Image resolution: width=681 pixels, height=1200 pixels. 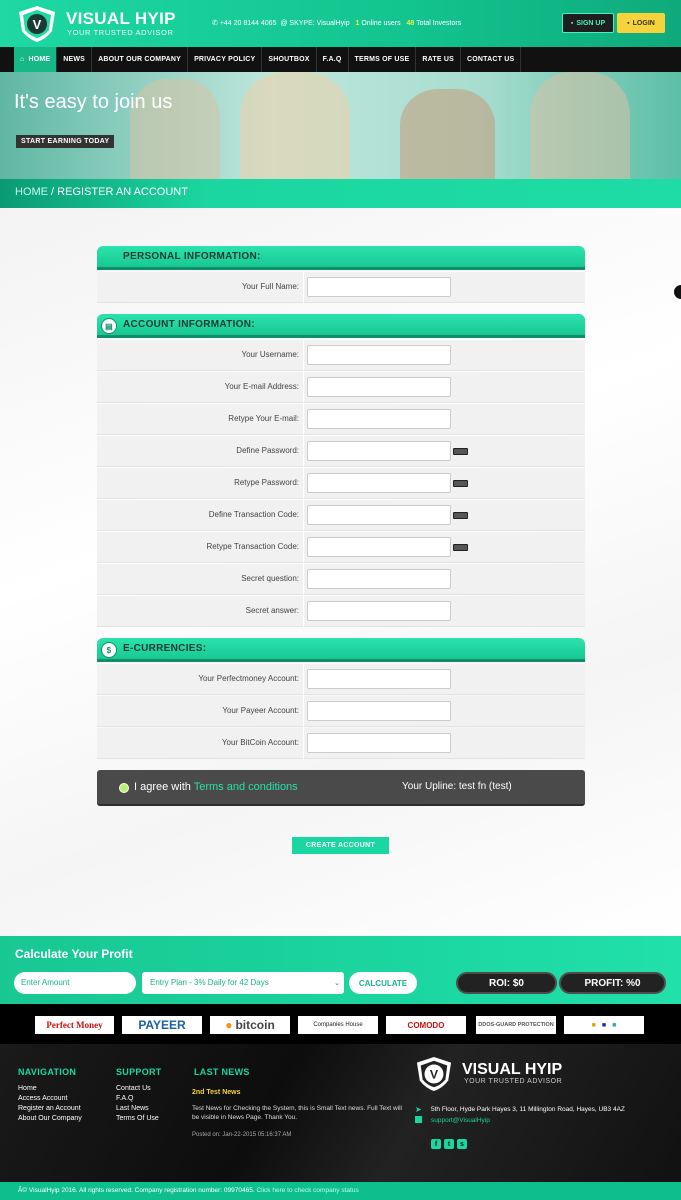 I want to click on plan-select: Entry Plan - 3% Daily for 42 Days ⌄, so click(x=243, y=983).